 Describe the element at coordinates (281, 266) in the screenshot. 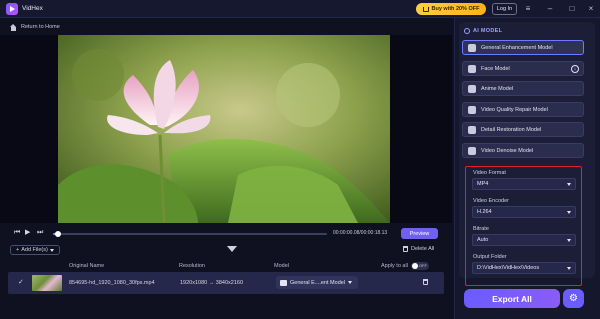

I see `header-model: Model` at that location.